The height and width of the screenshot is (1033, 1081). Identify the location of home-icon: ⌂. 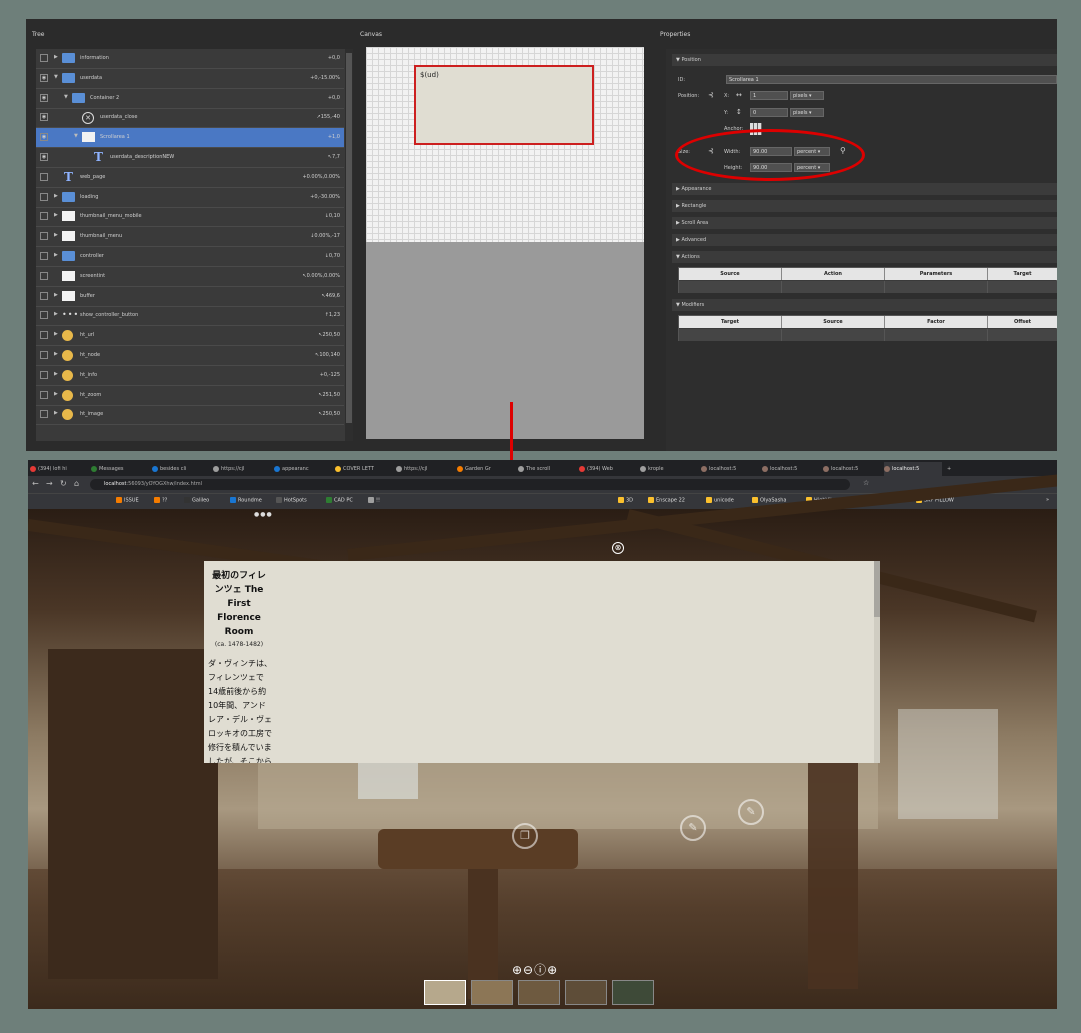
(76, 483).